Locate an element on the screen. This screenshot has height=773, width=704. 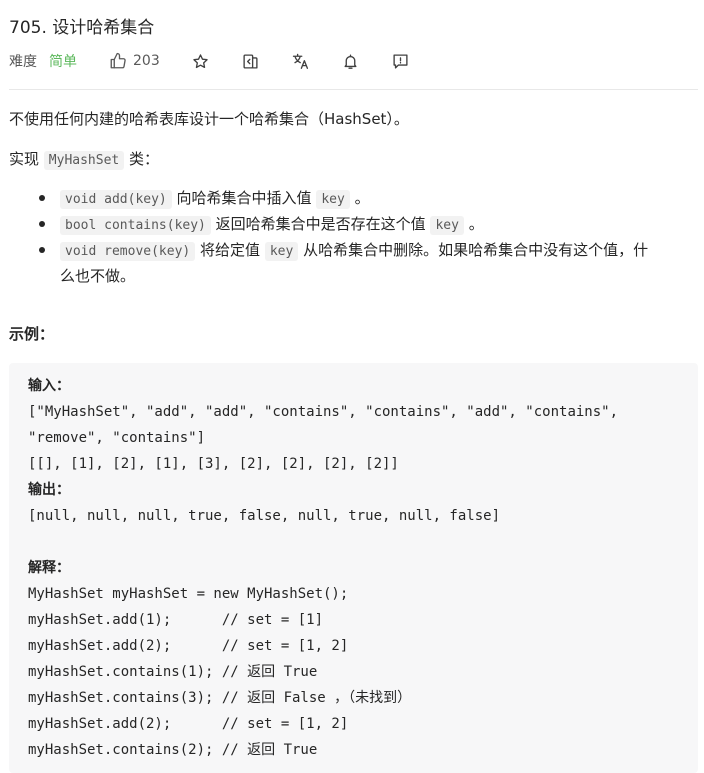
share-icon is located at coordinates (250, 61).